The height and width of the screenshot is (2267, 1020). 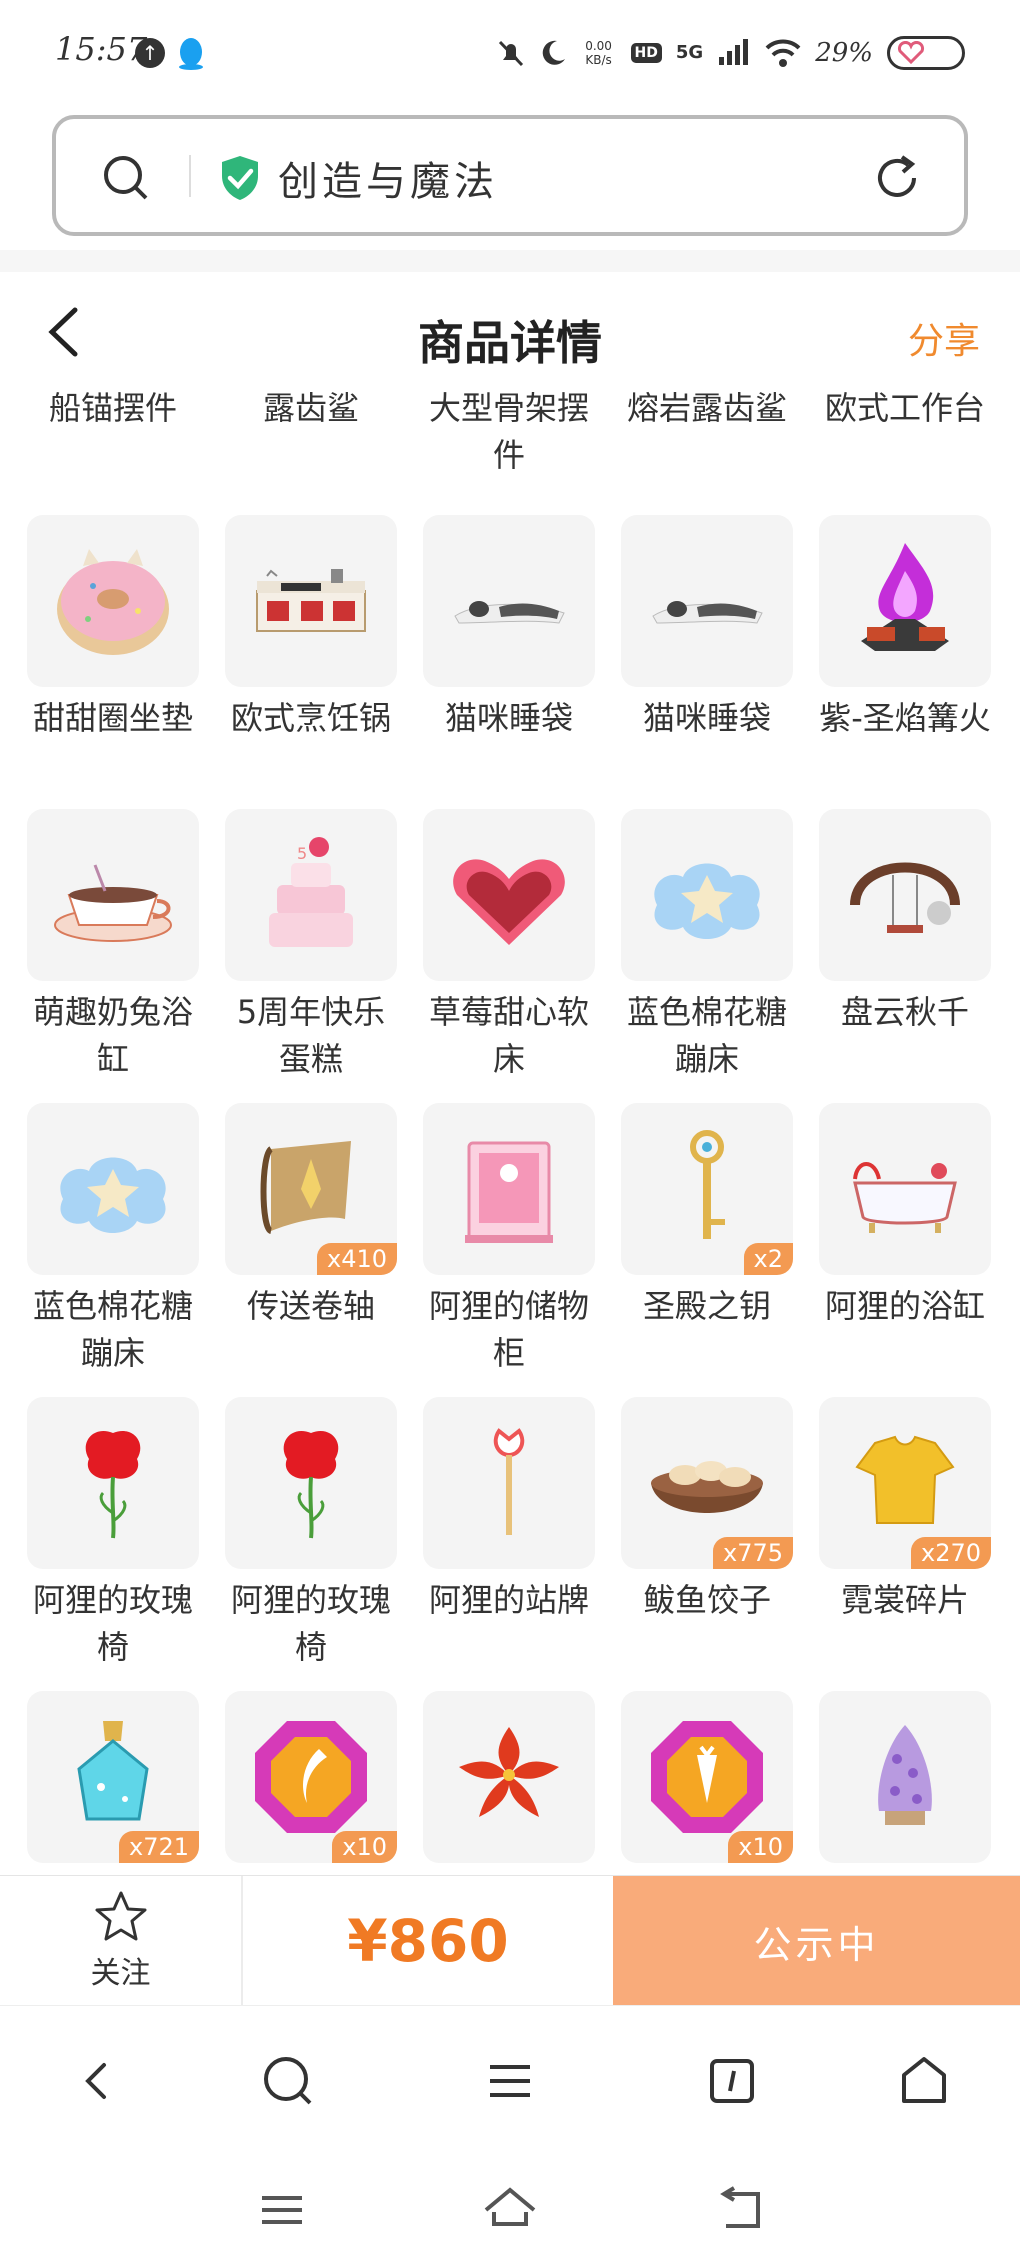 What do you see at coordinates (310, 718) in the screenshot?
I see `item-label: 欧式烹饪锅` at bounding box center [310, 718].